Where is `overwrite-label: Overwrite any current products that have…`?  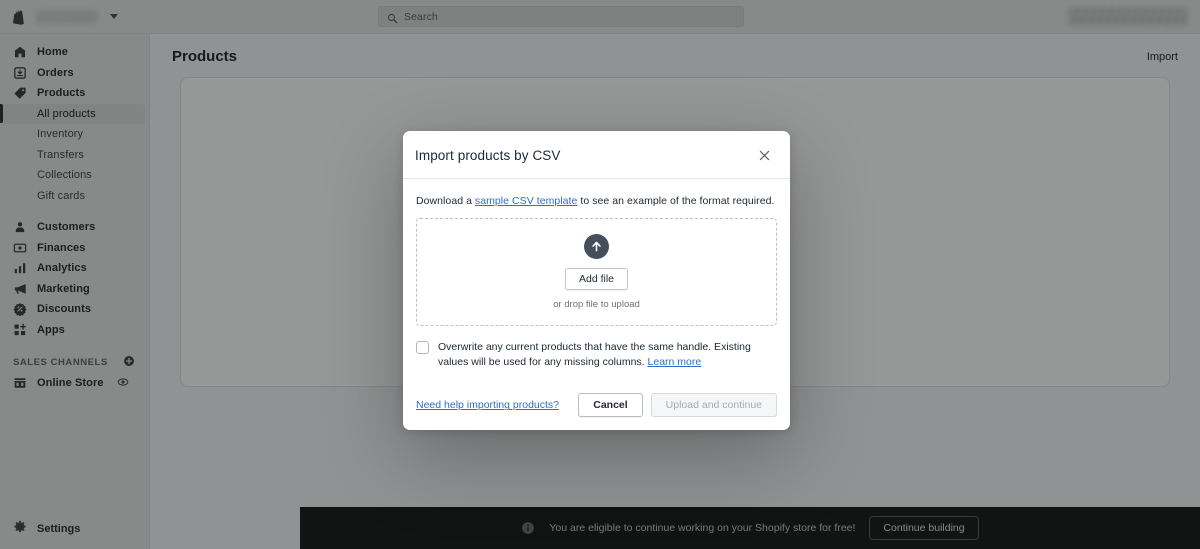 overwrite-label: Overwrite any current products that have… is located at coordinates (605, 355).